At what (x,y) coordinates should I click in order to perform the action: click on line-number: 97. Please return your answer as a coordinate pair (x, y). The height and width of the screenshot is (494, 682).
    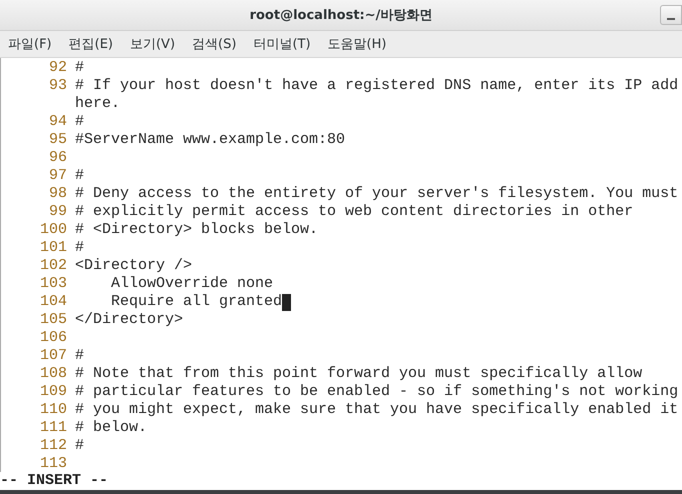
    Looking at the image, I should click on (57, 175).